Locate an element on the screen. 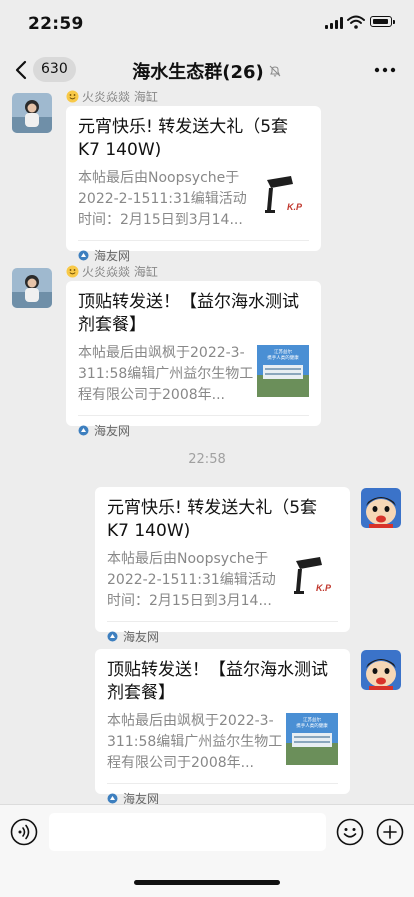 The width and height of the screenshot is (414, 897). signal-icon is located at coordinates (334, 23).